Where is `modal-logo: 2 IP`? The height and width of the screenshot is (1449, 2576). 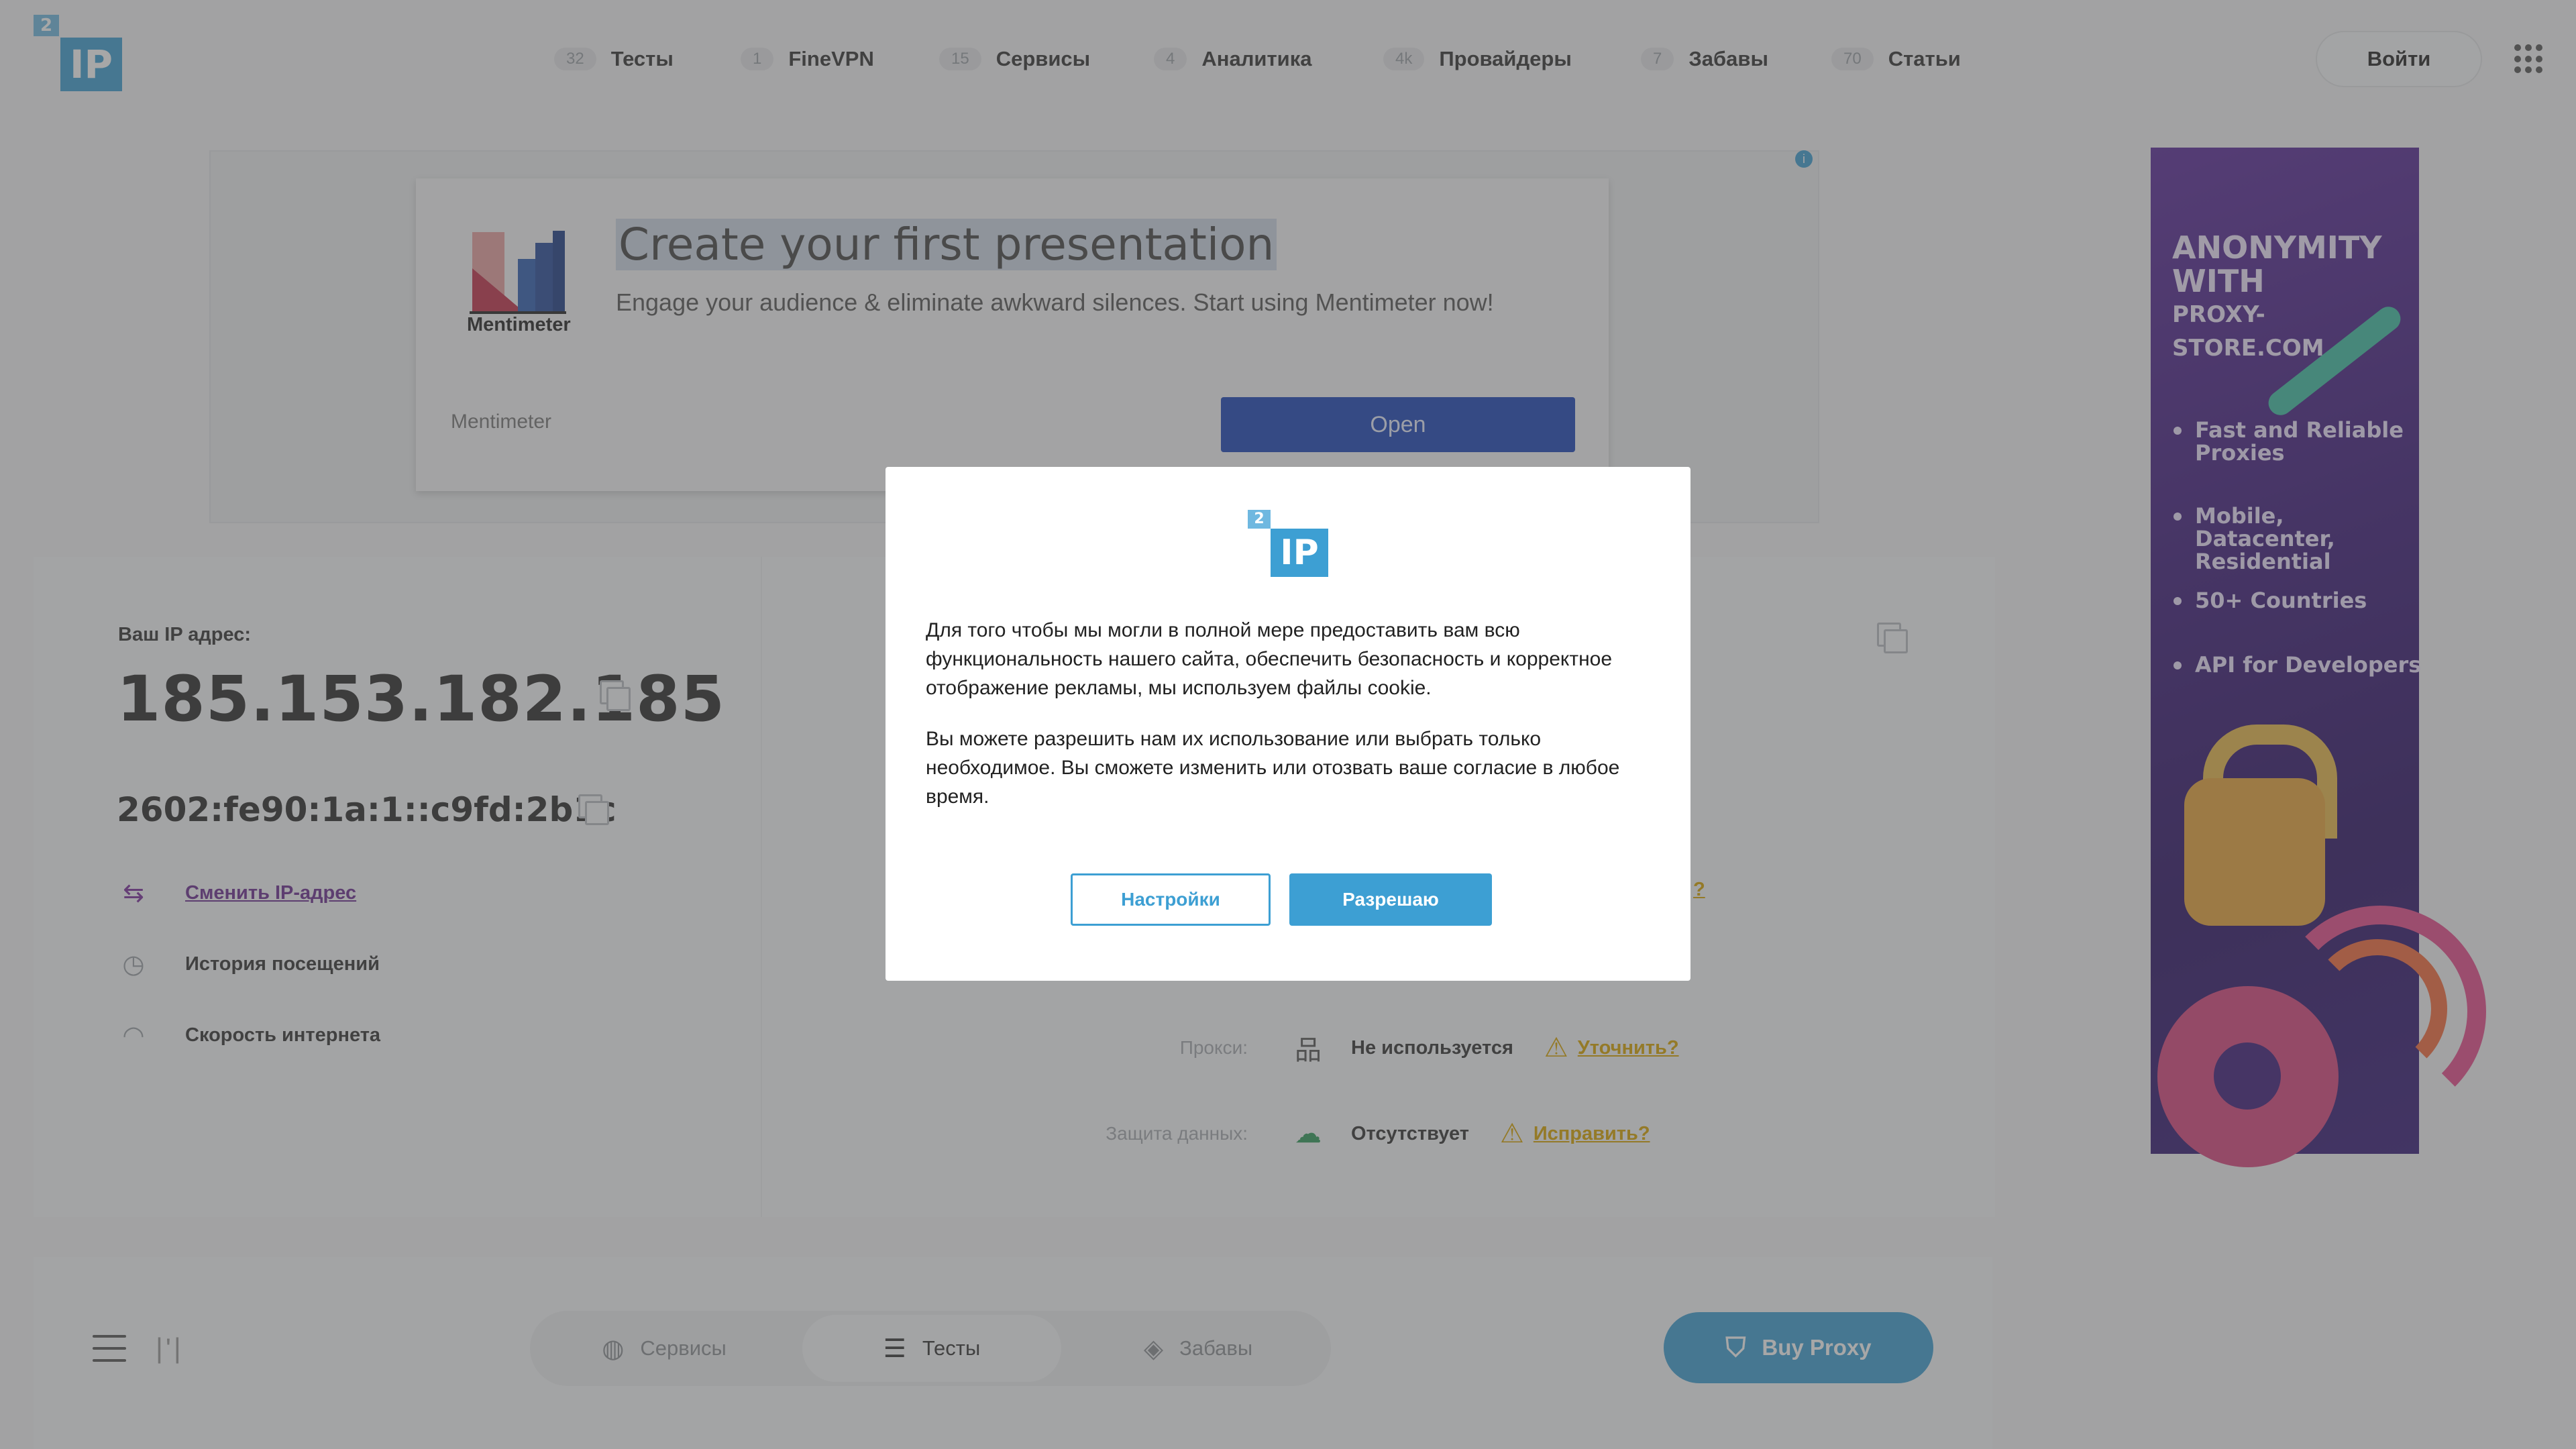 modal-logo: 2 IP is located at coordinates (1288, 544).